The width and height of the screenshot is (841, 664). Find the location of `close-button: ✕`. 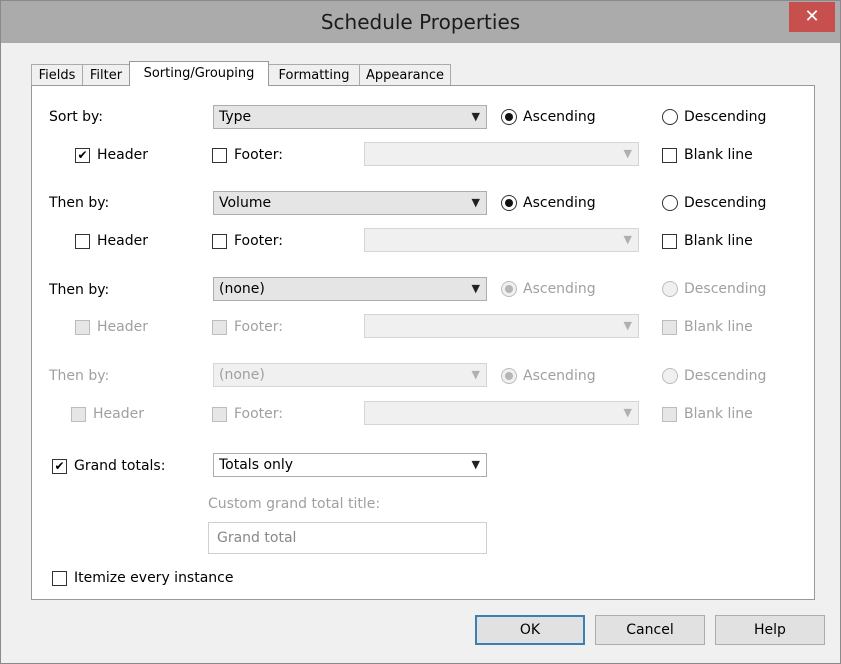

close-button: ✕ is located at coordinates (812, 17).